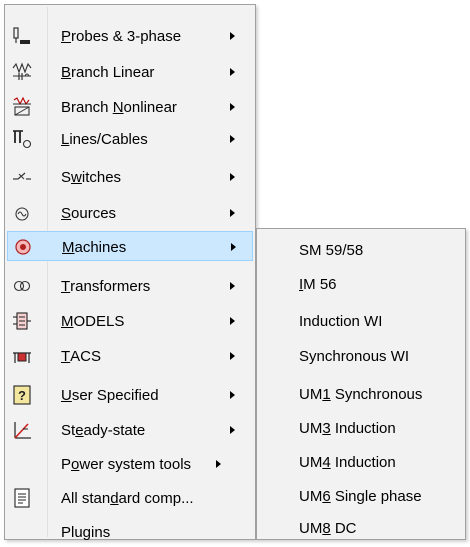  What do you see at coordinates (361, 428) in the screenshot?
I see `submenu-item-um3-induction: UM 3 Induction` at bounding box center [361, 428].